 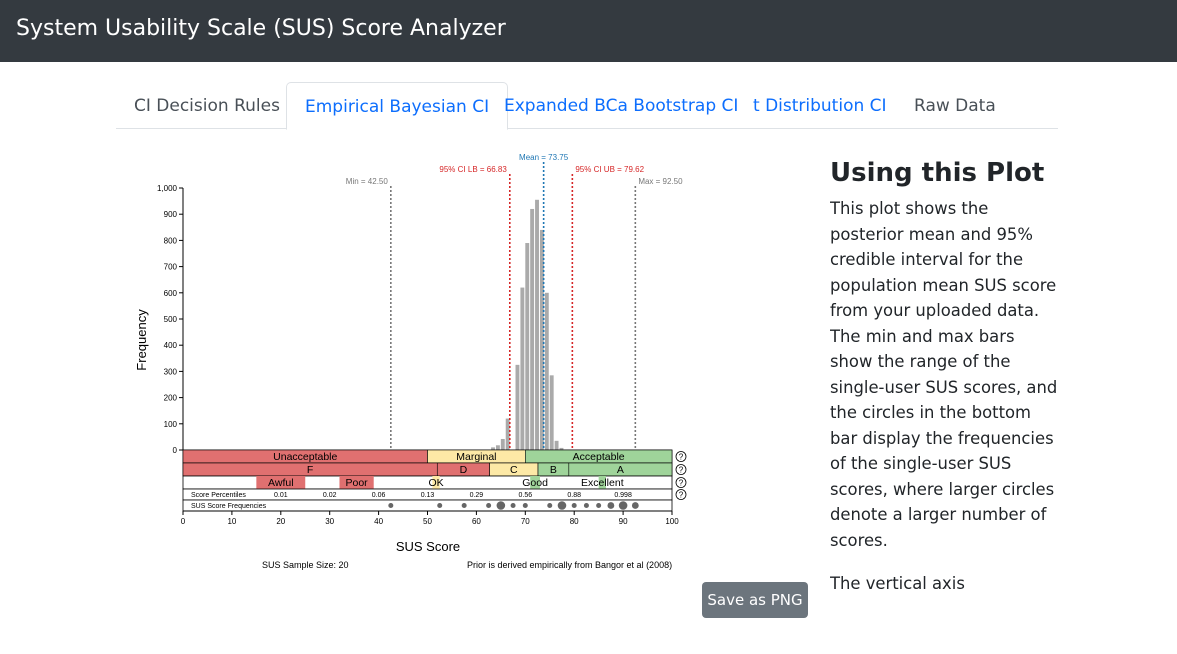 I want to click on y-tick-label-3: 300, so click(x=171, y=371).